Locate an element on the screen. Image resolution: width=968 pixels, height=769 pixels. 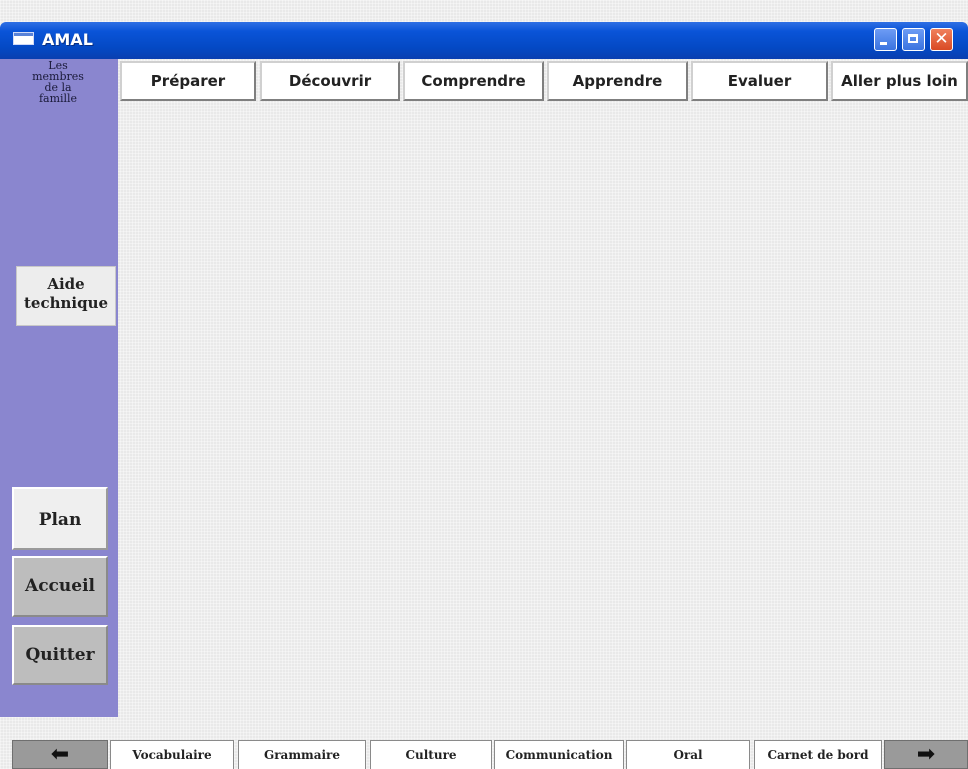
tab-preparer: Préparer is located at coordinates (188, 81).